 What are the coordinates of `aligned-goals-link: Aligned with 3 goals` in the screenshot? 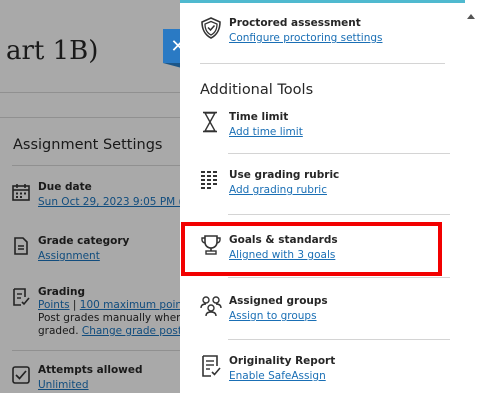 It's located at (283, 255).